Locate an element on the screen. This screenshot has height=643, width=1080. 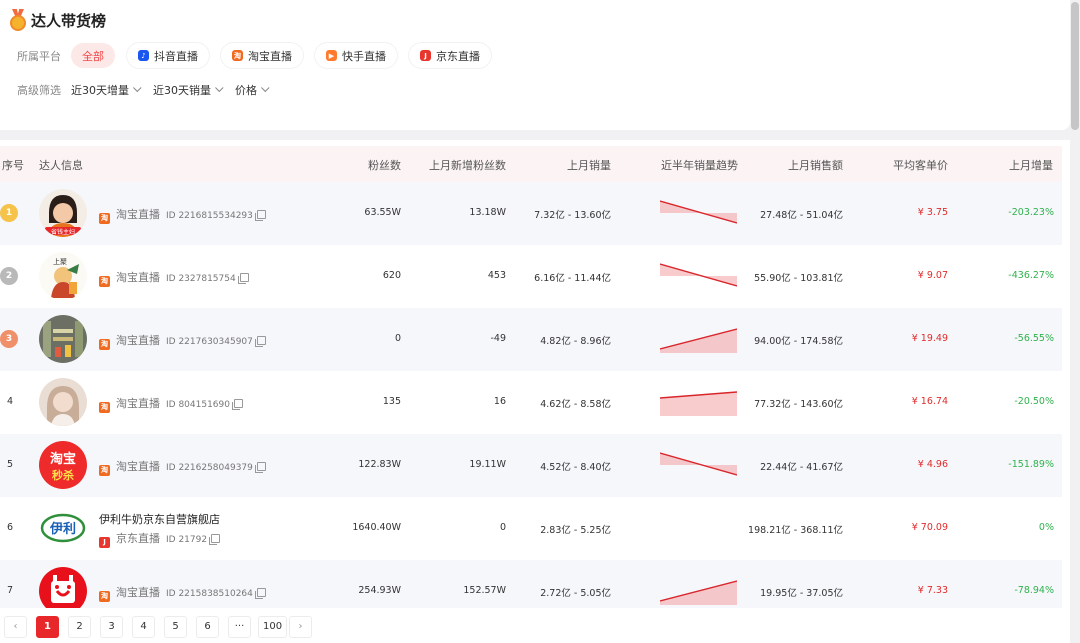
streamer-source: J 京东直播 ID 21792 is located at coordinates (160, 539).